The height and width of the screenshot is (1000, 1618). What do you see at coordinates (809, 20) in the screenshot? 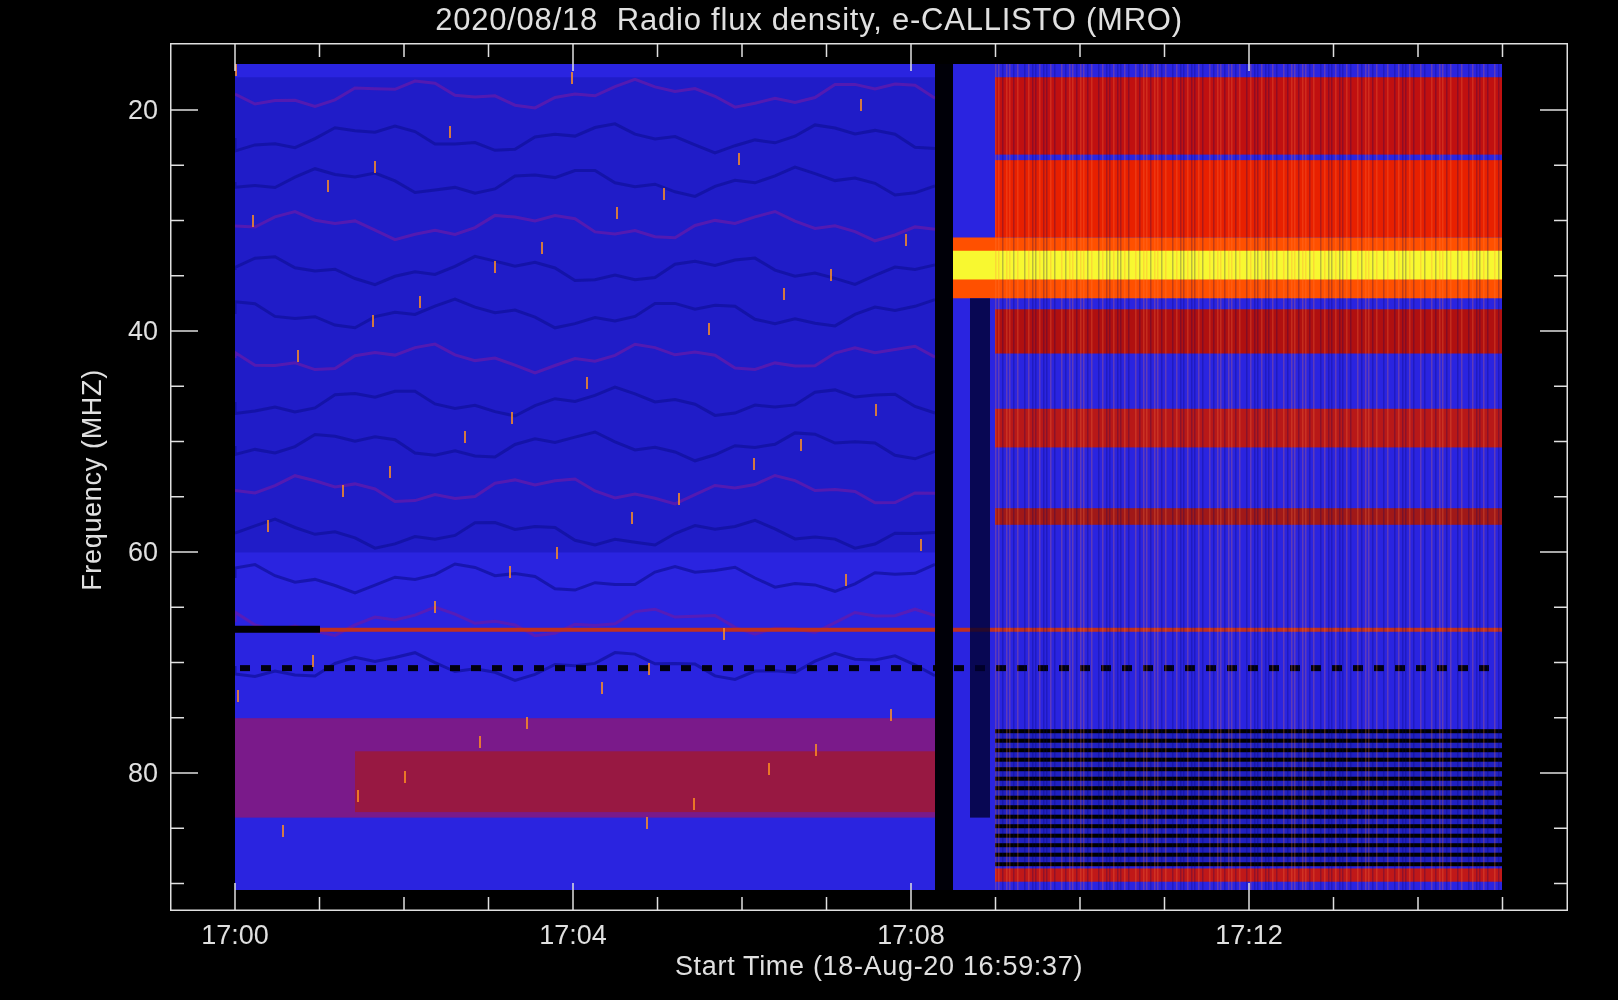
I see `chart-title: 2020/08/18 Radio flux density, e-CALLISTO (MRO)` at bounding box center [809, 20].